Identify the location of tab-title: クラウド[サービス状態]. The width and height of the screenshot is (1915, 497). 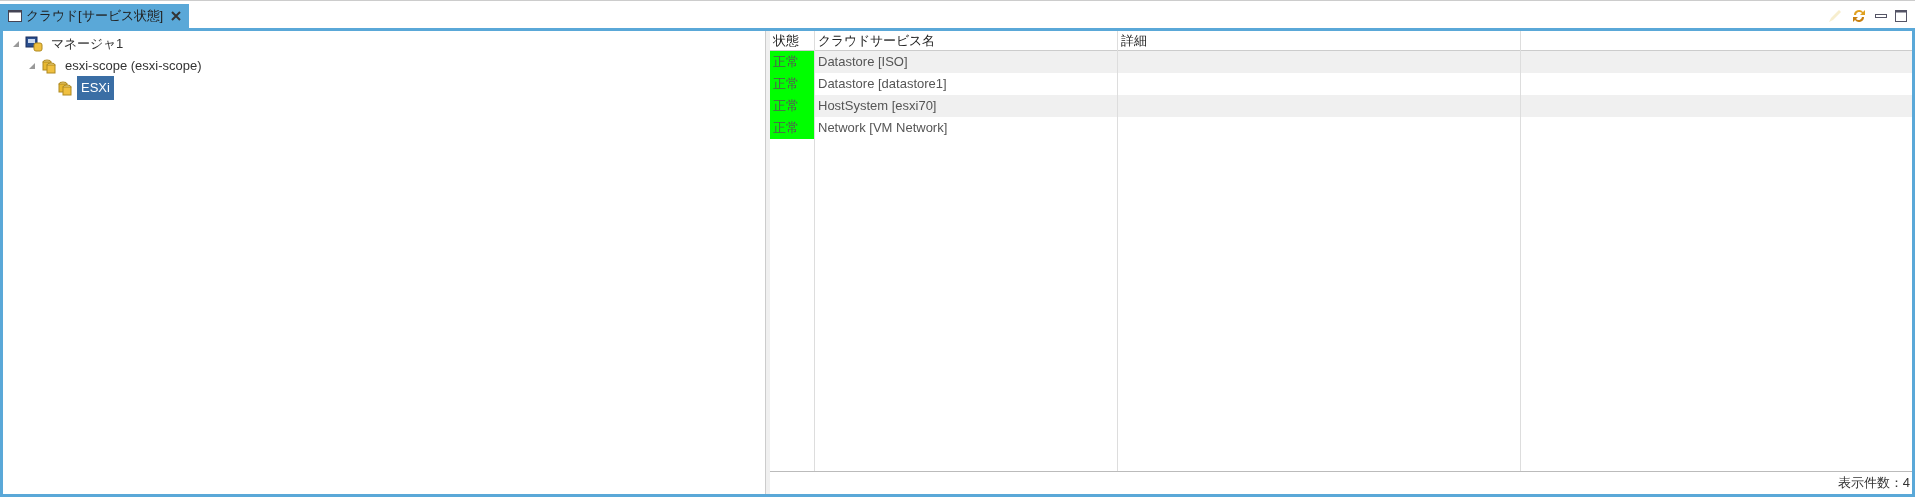
(95, 16).